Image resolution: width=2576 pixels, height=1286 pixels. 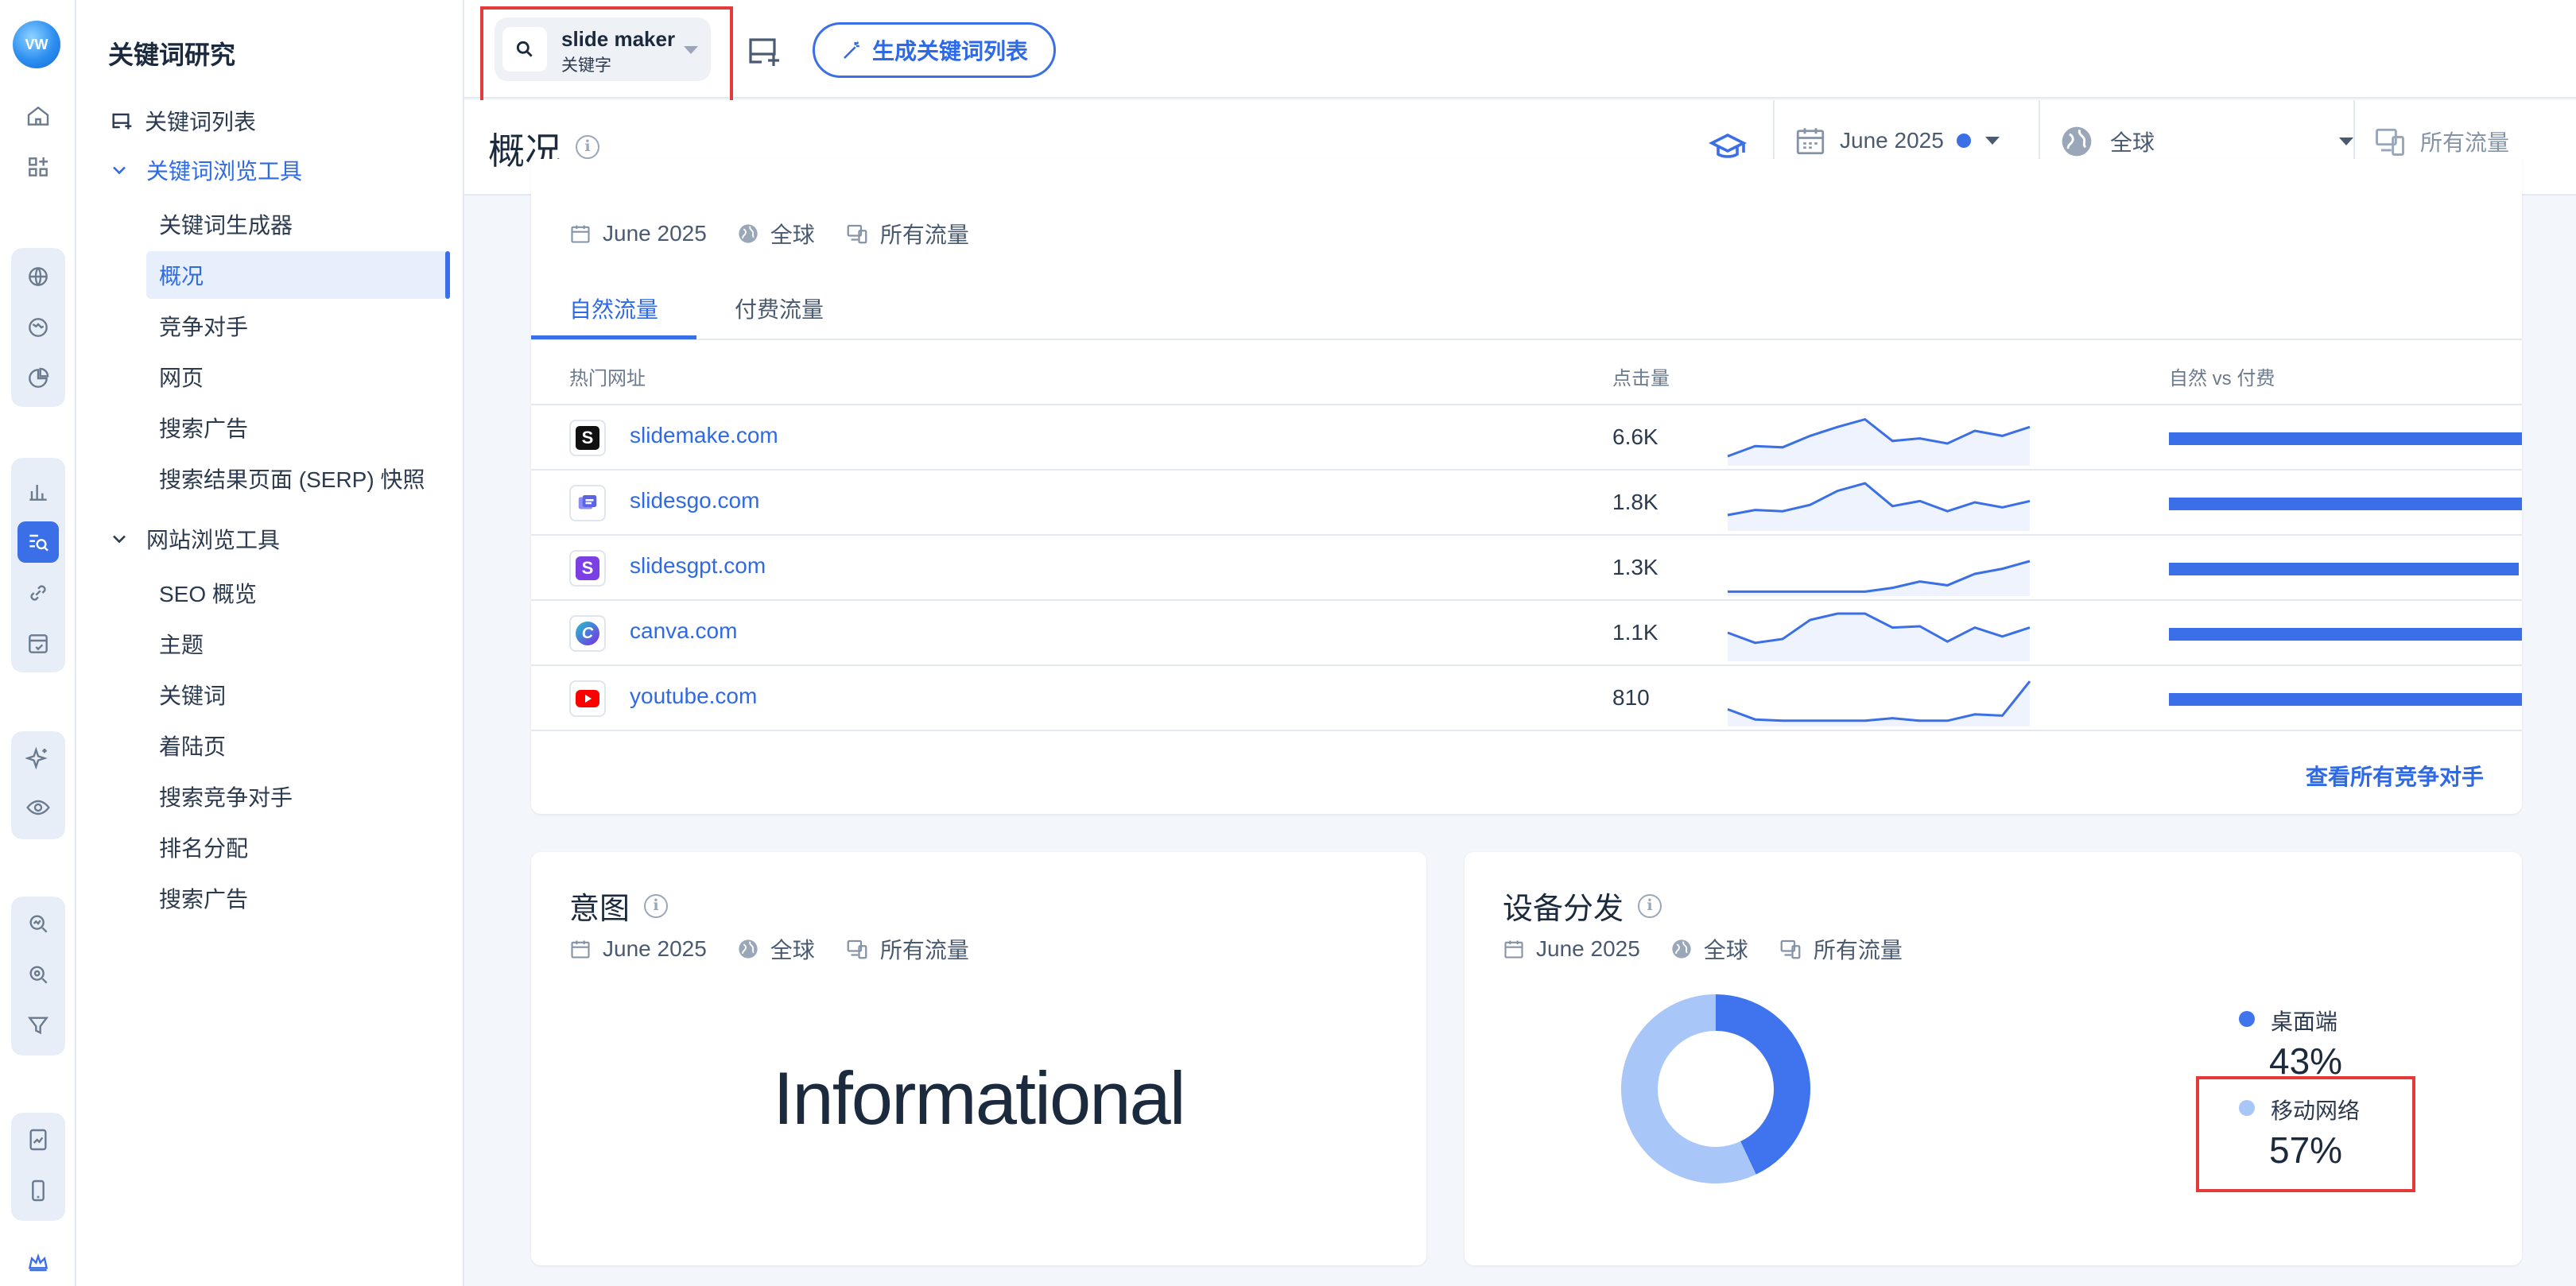 I want to click on icon-rail: VW, so click(x=38, y=643).